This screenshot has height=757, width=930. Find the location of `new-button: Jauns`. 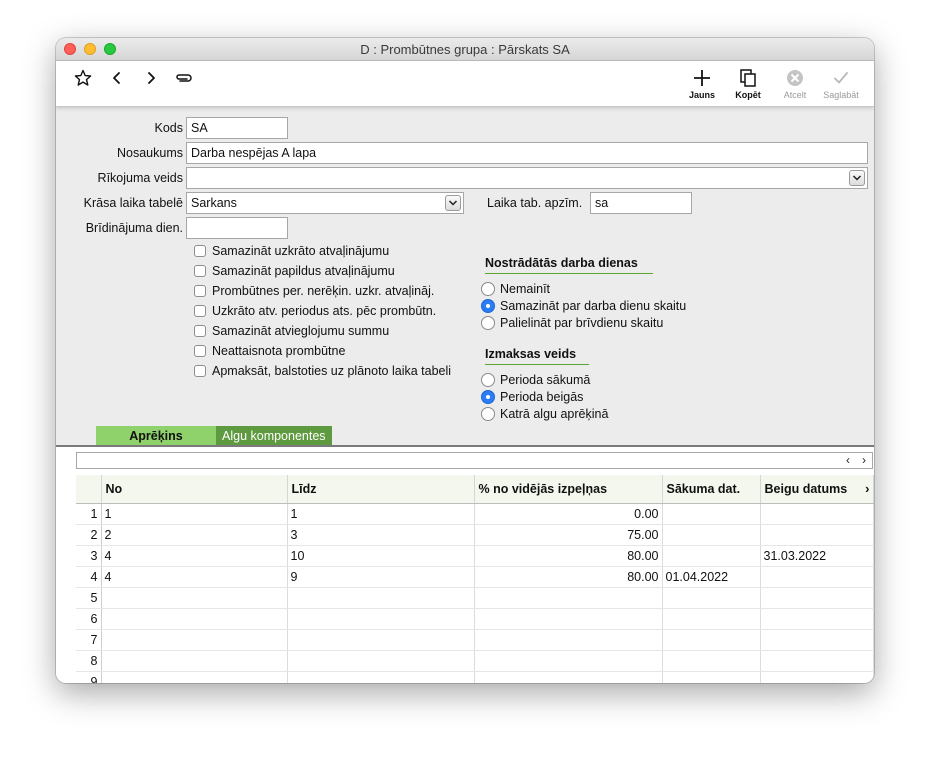

new-button: Jauns is located at coordinates (702, 83).